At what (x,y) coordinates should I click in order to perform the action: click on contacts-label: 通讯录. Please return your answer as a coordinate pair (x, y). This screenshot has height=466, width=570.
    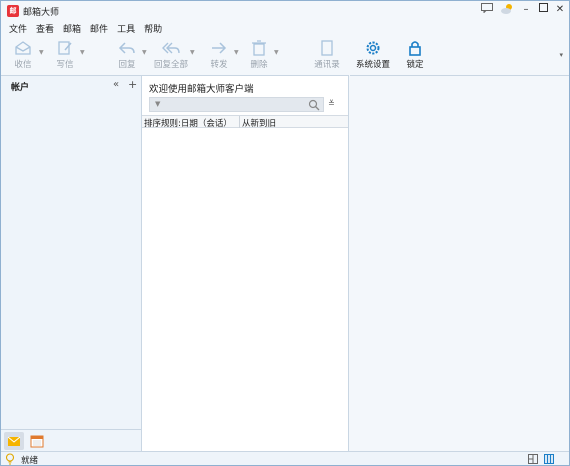
    Looking at the image, I should click on (327, 65).